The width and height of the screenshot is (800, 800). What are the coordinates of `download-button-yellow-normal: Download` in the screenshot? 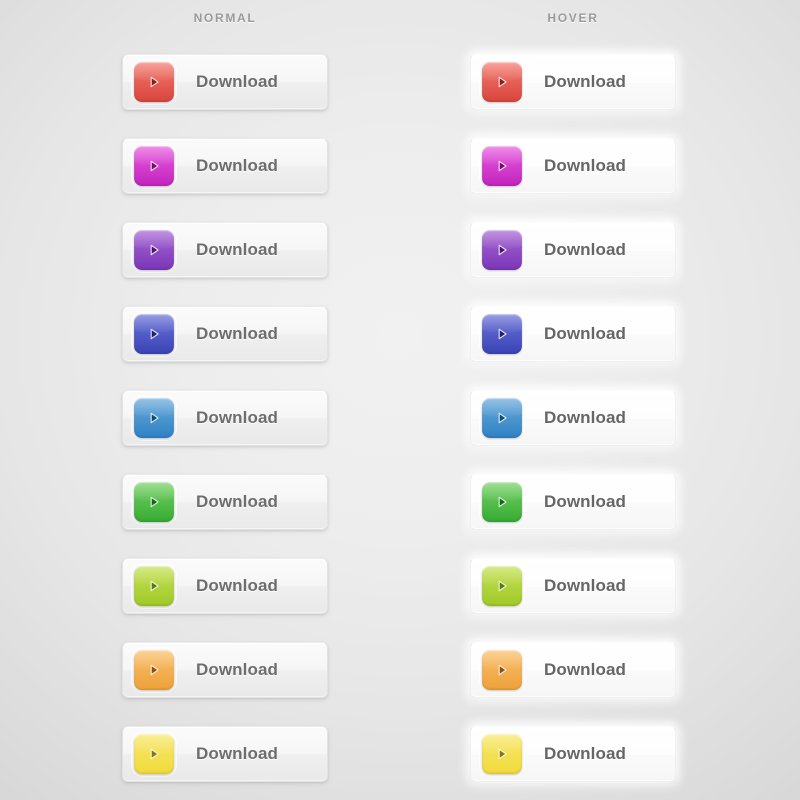 It's located at (225, 754).